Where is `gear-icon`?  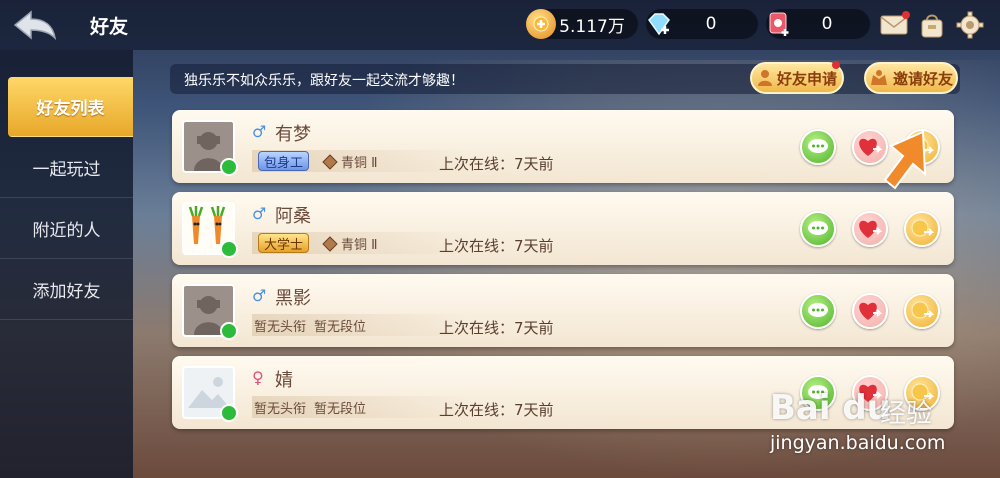 gear-icon is located at coordinates (970, 25).